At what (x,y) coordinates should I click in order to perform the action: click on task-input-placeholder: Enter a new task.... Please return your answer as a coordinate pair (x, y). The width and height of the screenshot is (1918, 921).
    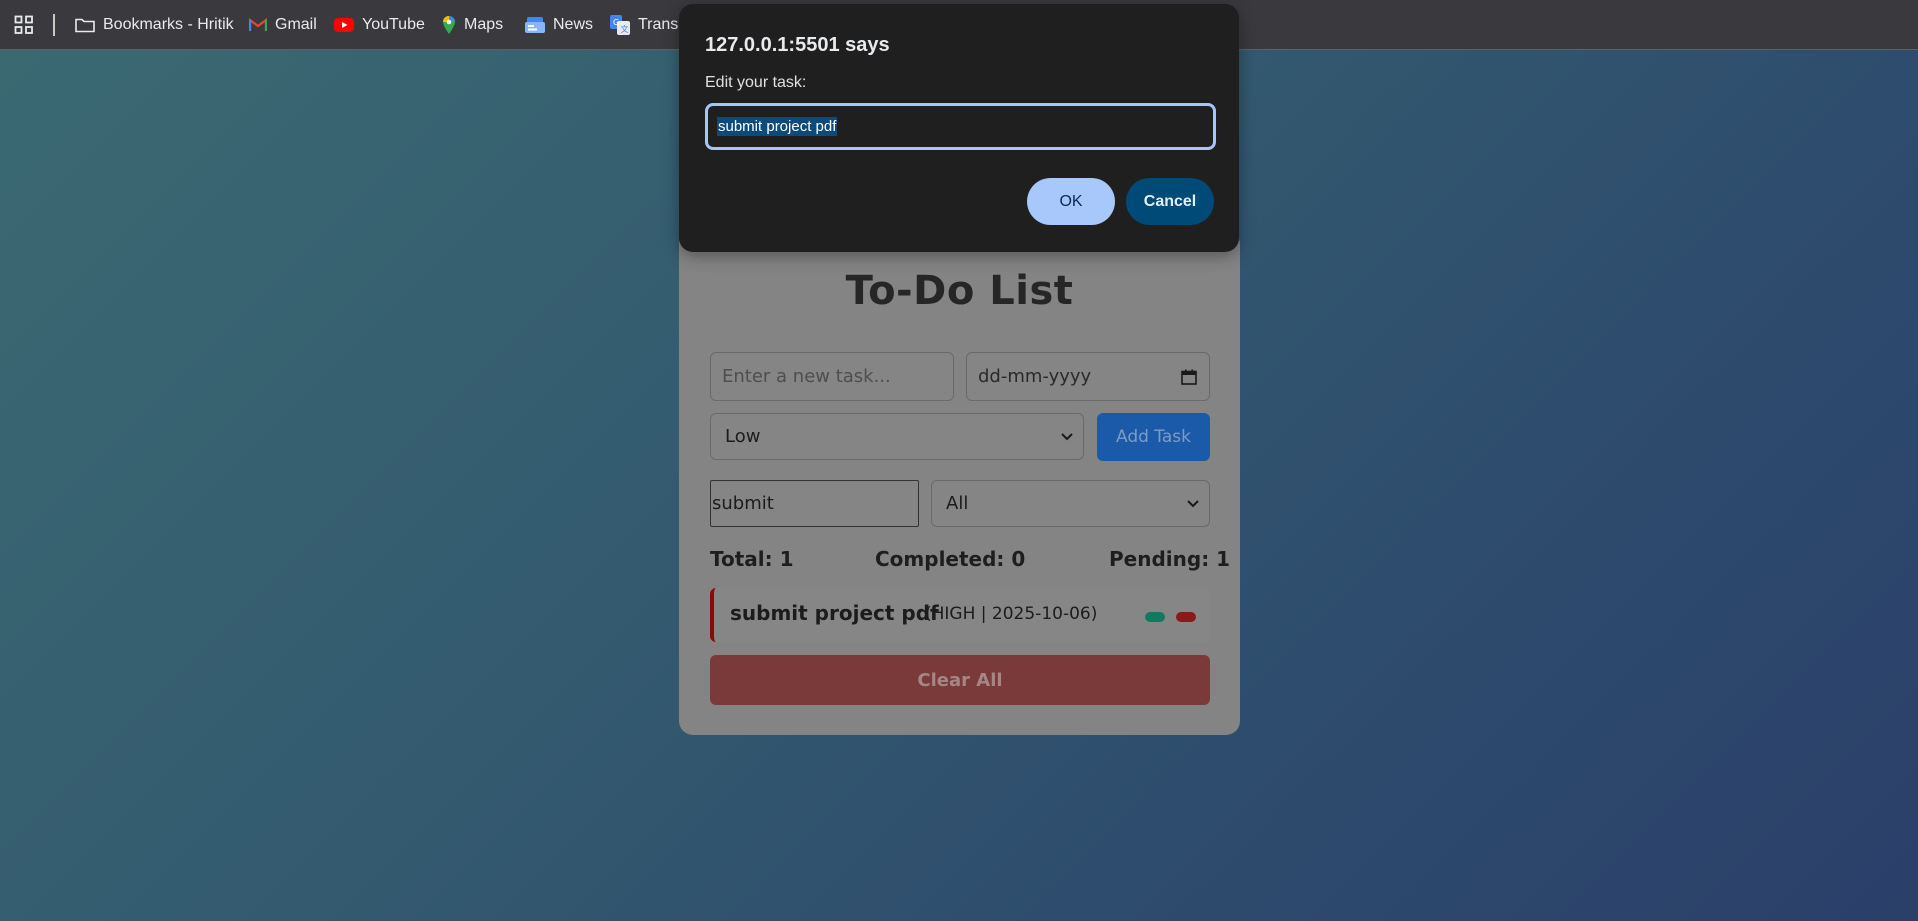
    Looking at the image, I should click on (806, 376).